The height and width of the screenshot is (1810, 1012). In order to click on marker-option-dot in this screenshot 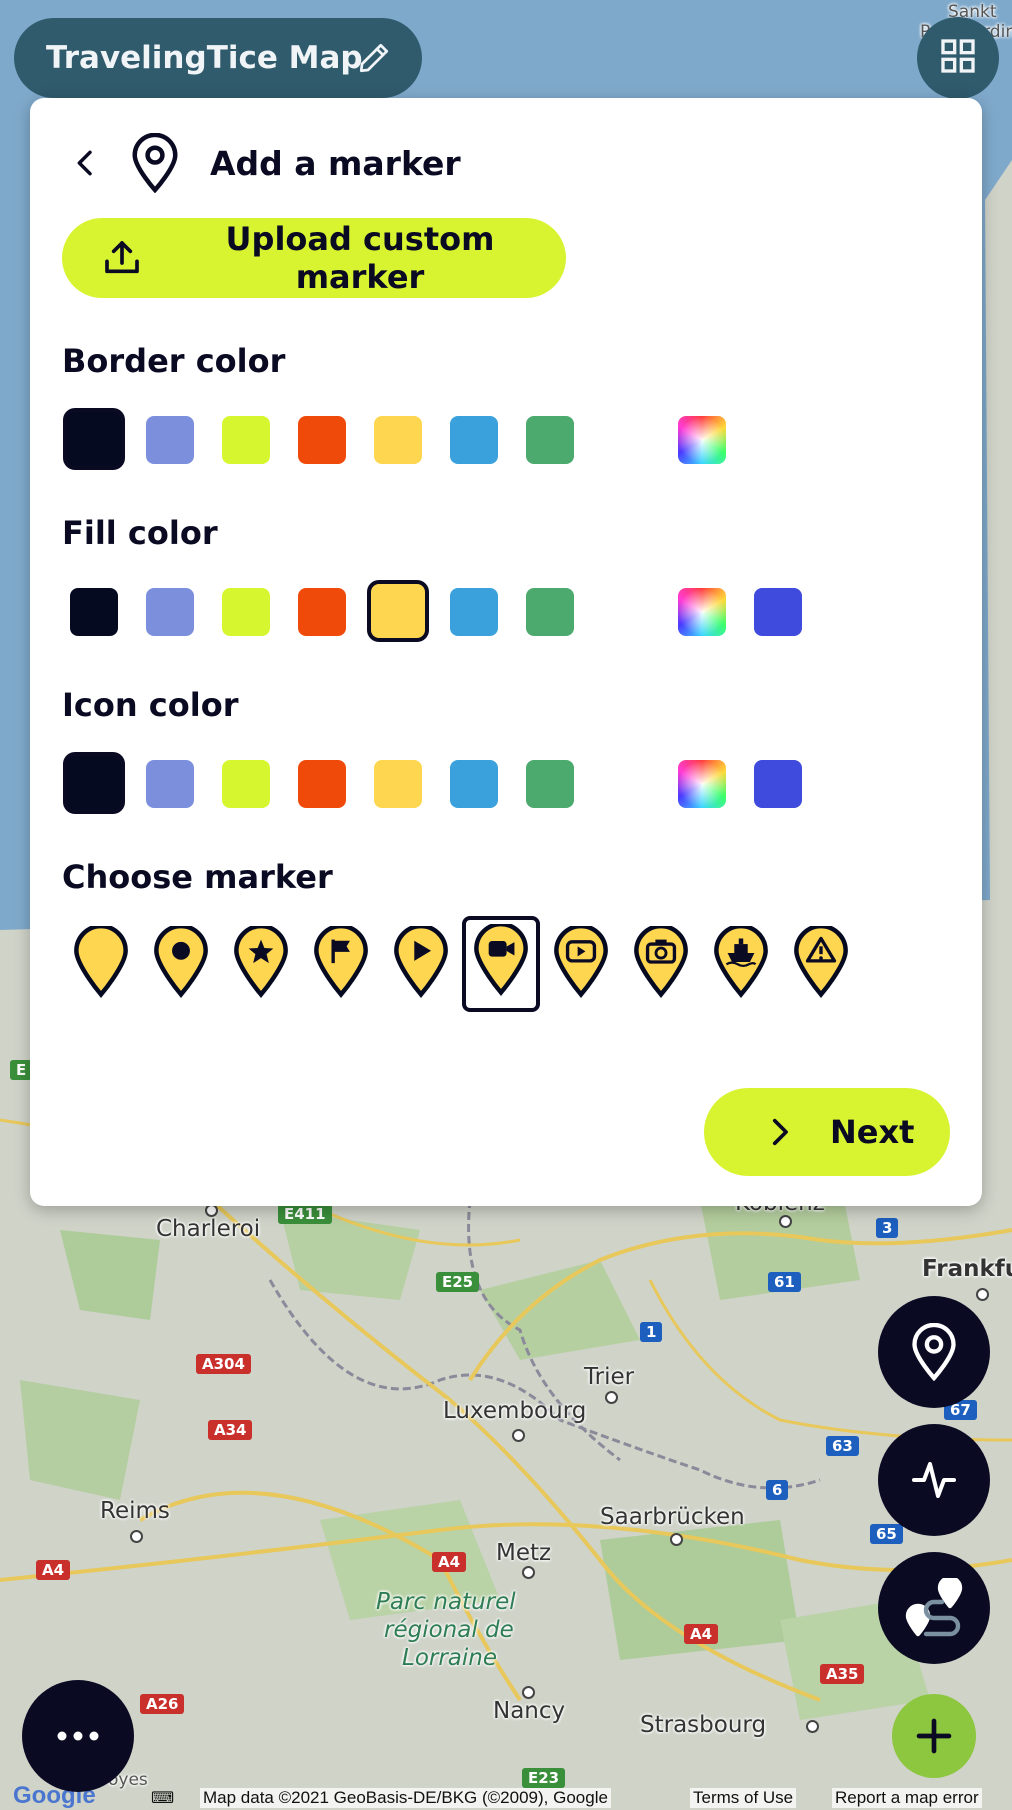, I will do `click(181, 965)`.